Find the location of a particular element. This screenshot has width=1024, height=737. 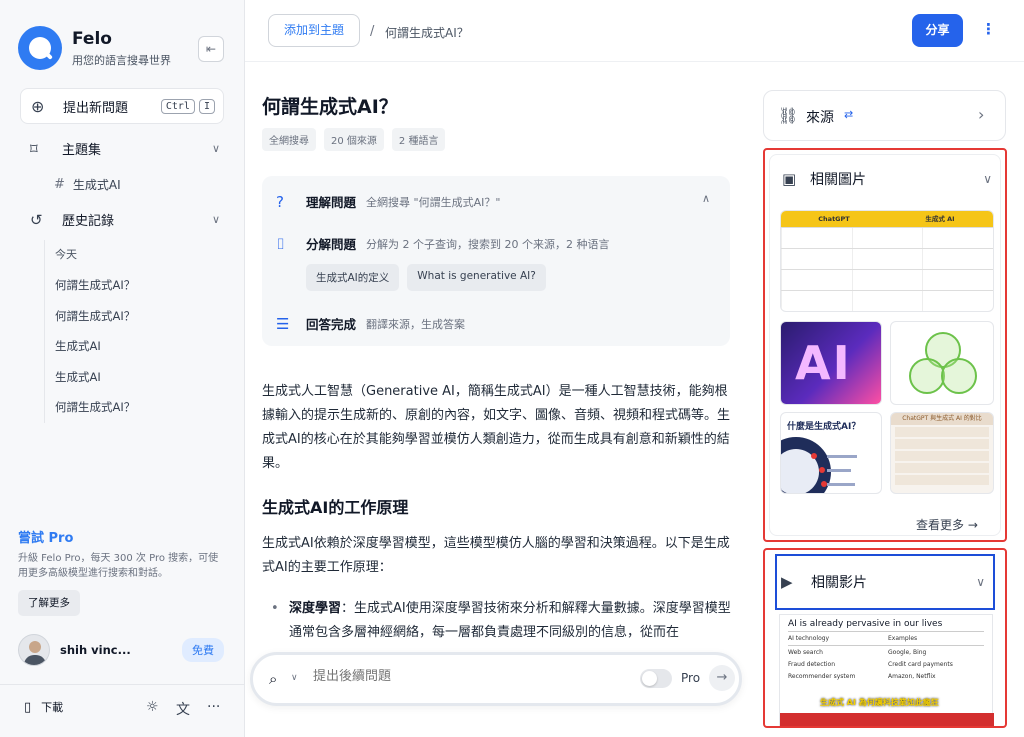

try-pro-title: 嘗試 Pro is located at coordinates (46, 538).